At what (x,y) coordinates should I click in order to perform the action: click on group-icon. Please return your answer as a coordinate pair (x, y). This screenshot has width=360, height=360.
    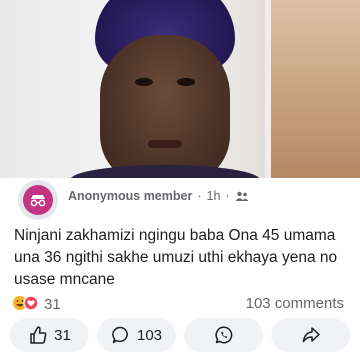
    Looking at the image, I should click on (242, 196).